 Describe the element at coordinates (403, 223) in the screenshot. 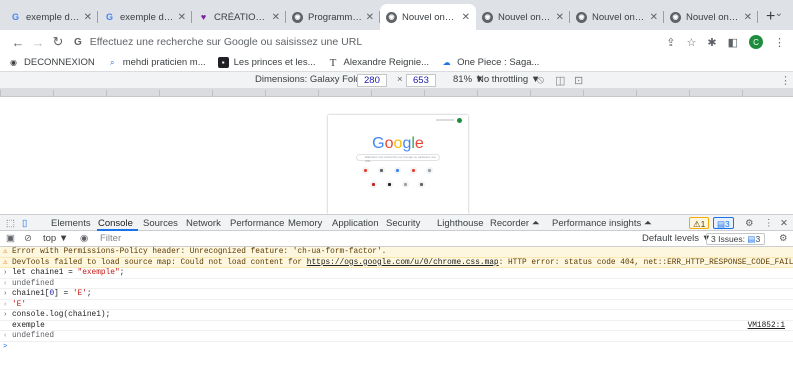

I see `tab-security: Security` at that location.